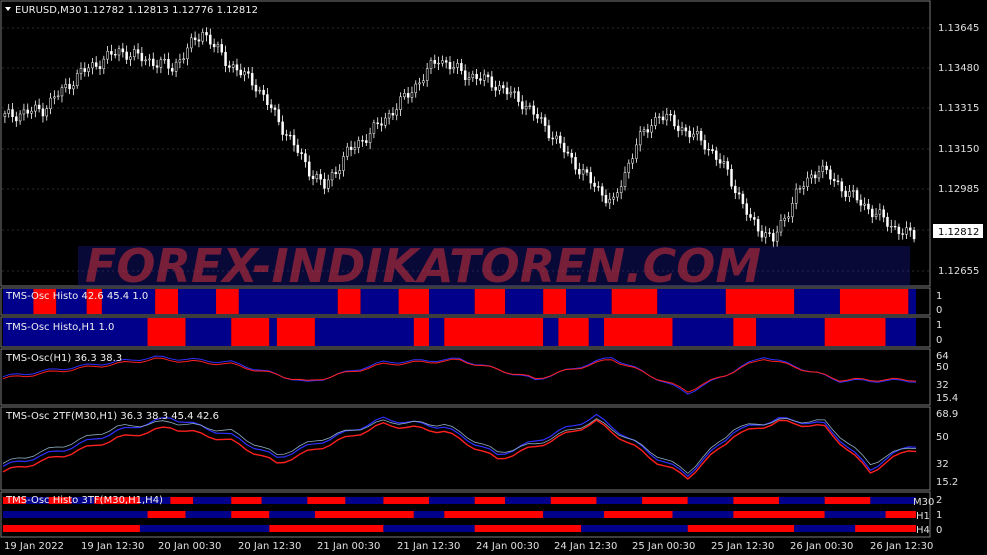 Image resolution: width=987 pixels, height=555 pixels. I want to click on histo-bar, so click(874, 301).